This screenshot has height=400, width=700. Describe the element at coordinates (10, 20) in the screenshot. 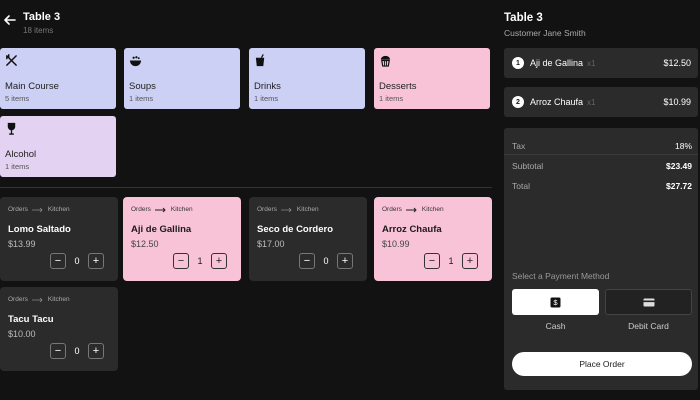

I see `back-arrow-icon` at that location.